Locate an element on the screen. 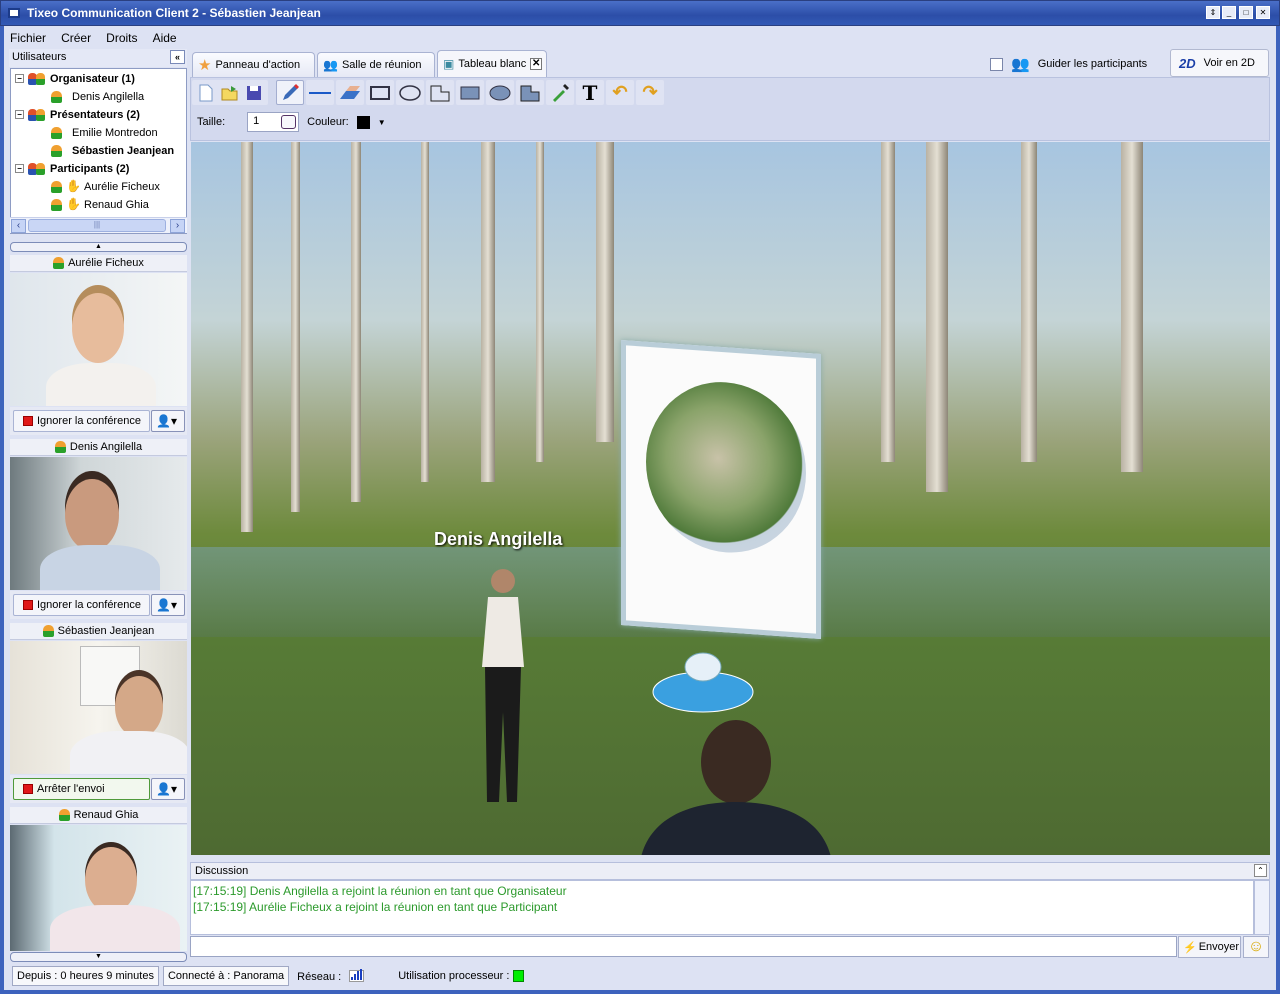 The image size is (1280, 994). line-tool-icon is located at coordinates (320, 92).